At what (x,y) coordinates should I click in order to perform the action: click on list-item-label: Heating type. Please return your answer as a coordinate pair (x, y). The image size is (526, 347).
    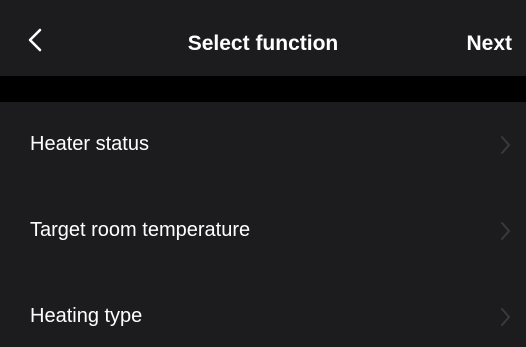
    Looking at the image, I should click on (86, 316).